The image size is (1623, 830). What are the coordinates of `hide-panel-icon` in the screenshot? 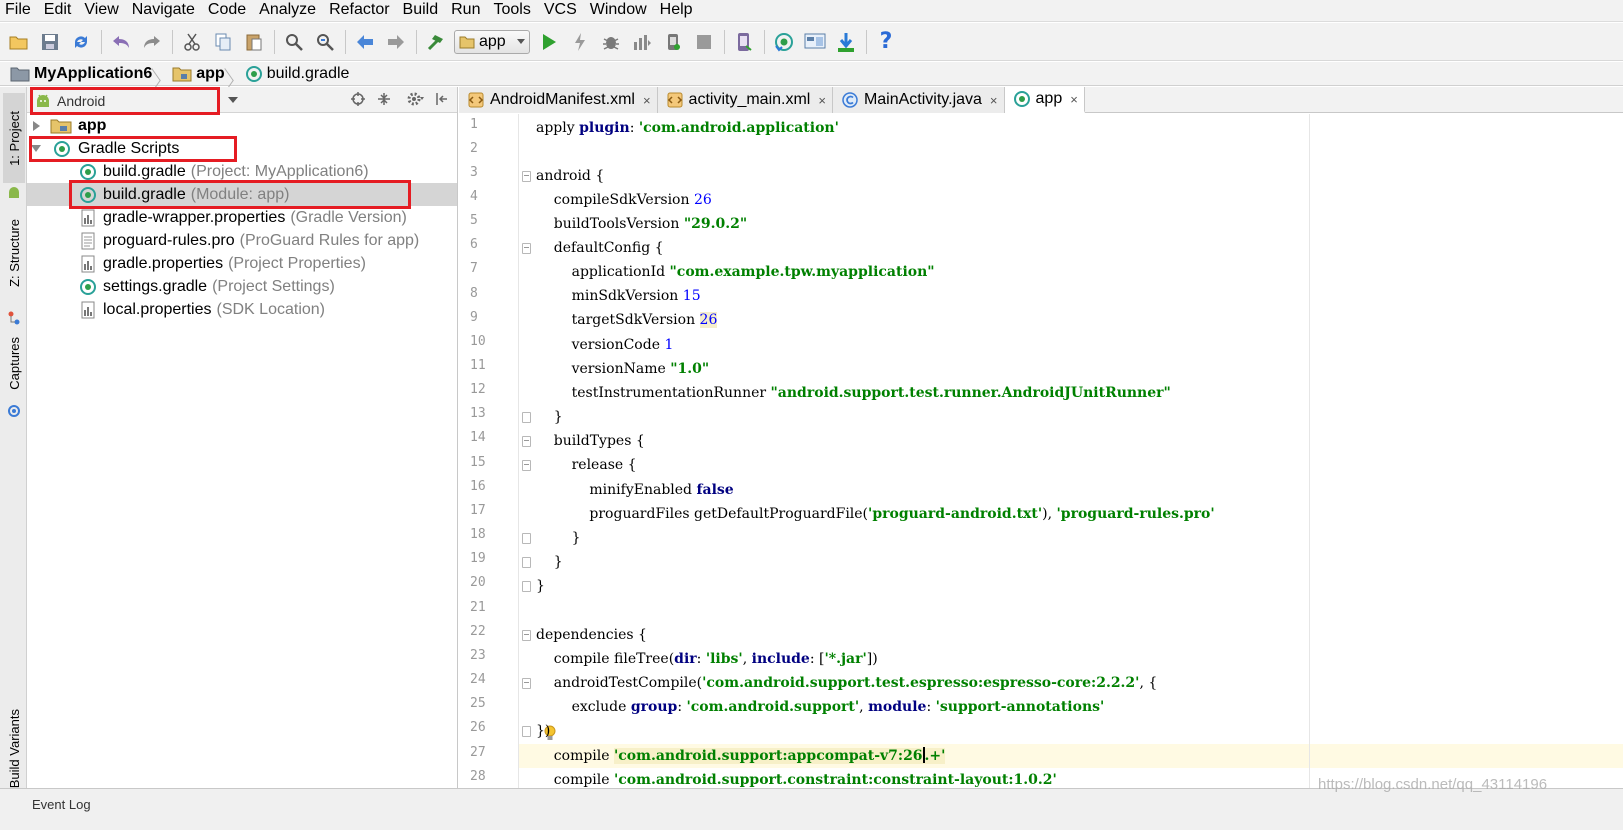 It's located at (442, 99).